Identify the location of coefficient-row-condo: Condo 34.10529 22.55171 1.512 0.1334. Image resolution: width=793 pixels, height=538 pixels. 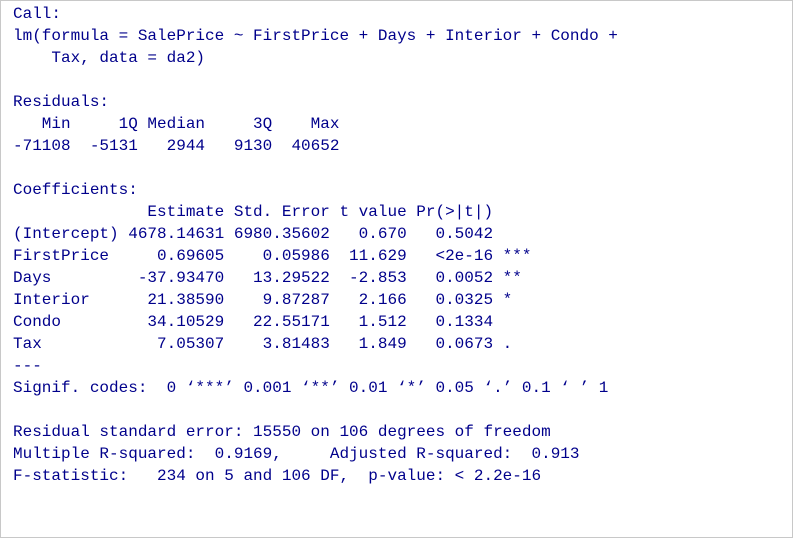
(272, 322).